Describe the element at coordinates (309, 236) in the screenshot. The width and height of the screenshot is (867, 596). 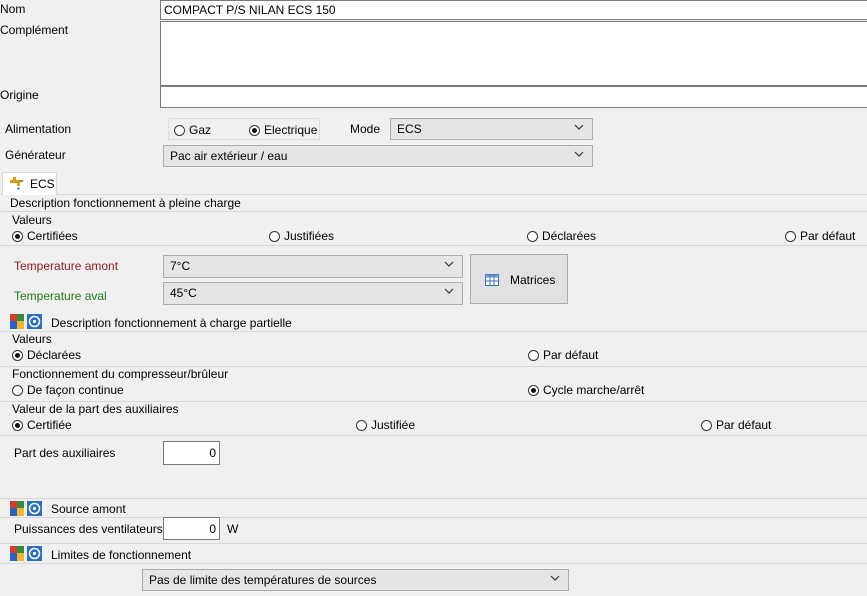
I see `radio-justifiees-label: Justifiées` at that location.